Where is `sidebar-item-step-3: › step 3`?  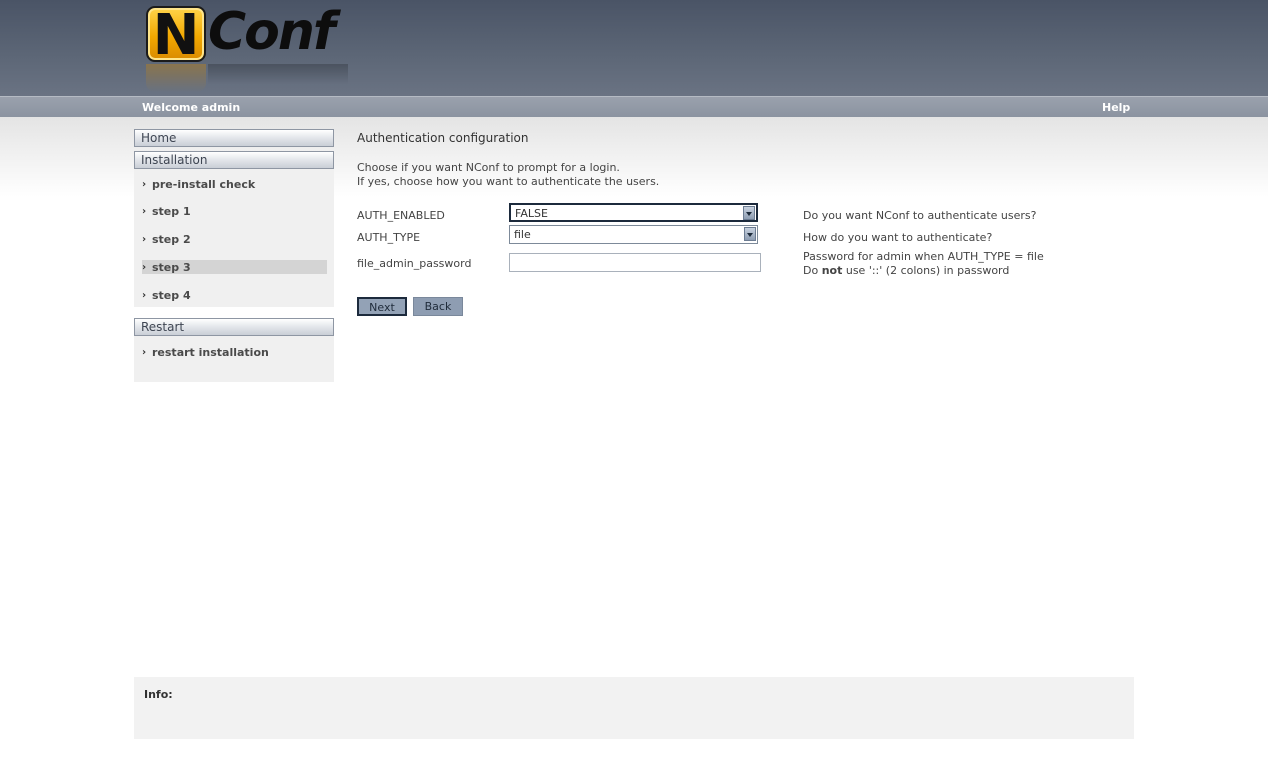
sidebar-item-step-3: › step 3 is located at coordinates (234, 267).